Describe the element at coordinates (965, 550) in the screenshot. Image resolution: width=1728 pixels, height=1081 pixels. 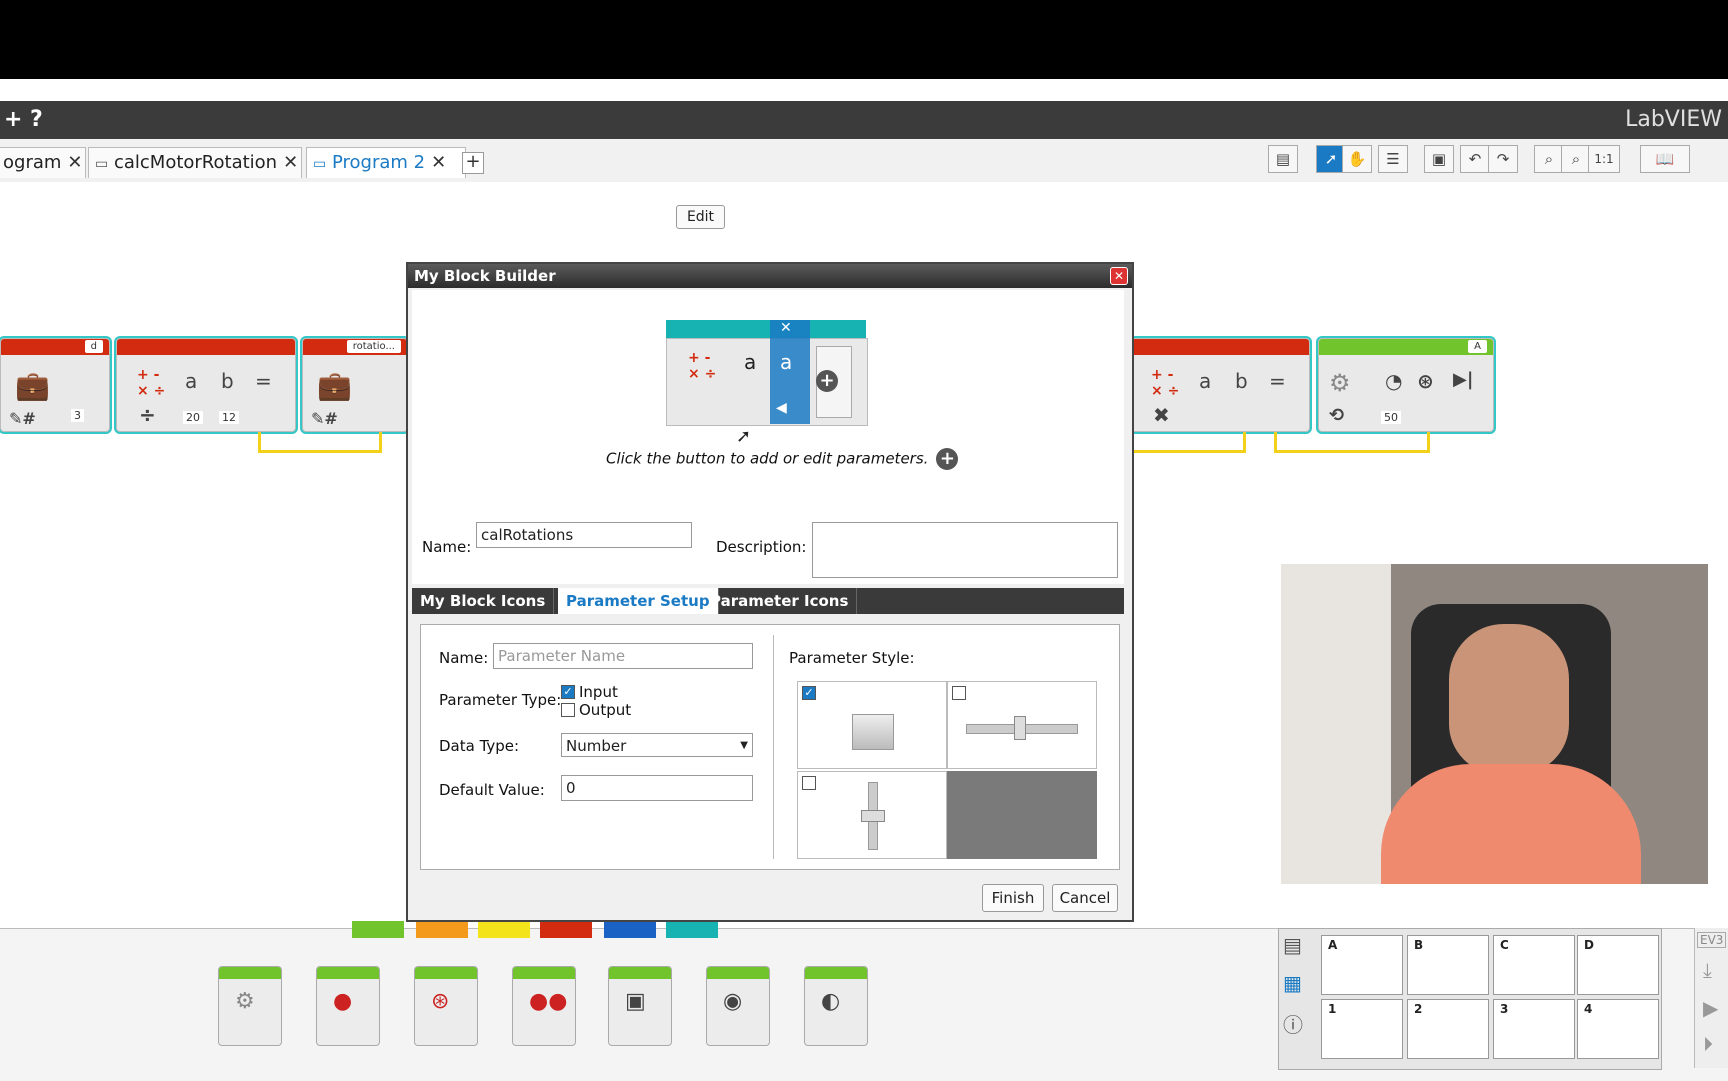
I see `description-input` at that location.